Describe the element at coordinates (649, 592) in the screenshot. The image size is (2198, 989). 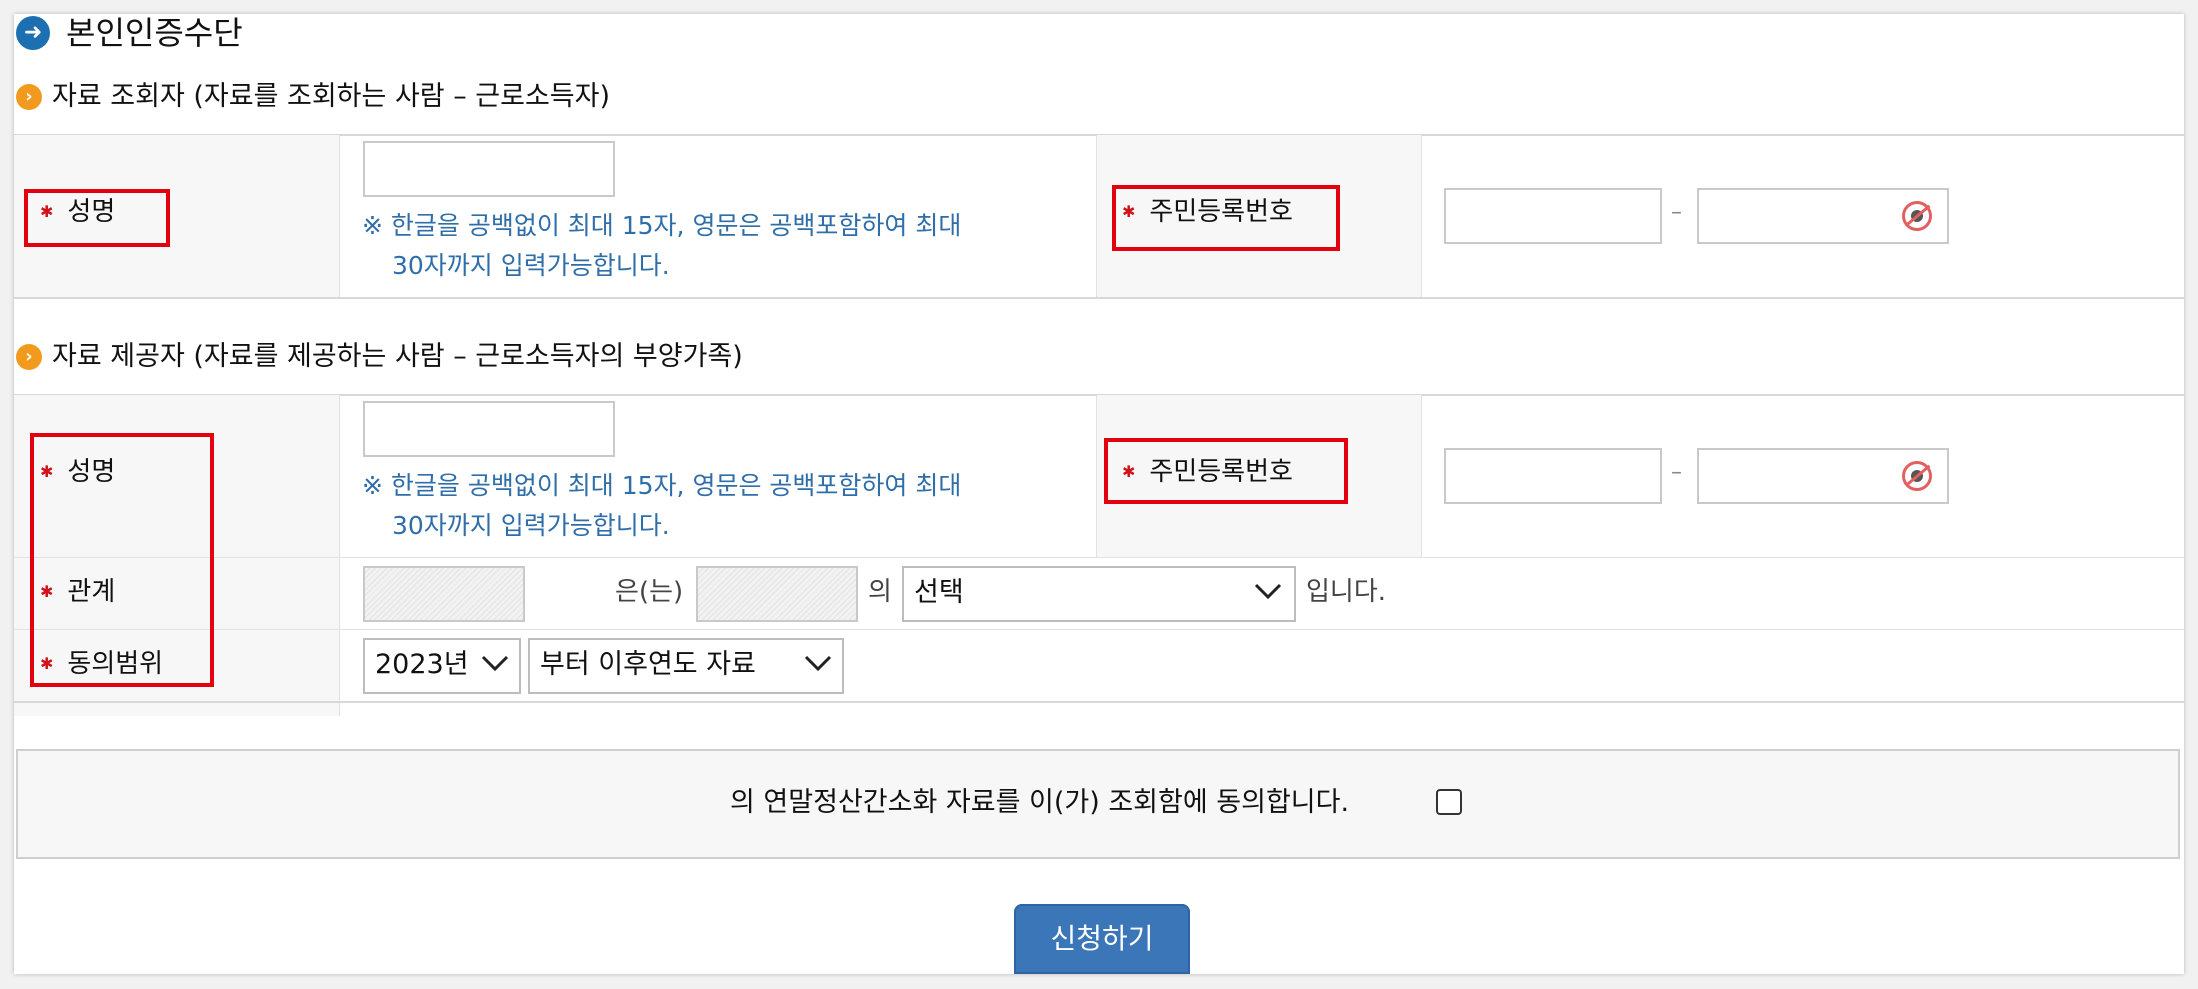
I see `relation-connector-1: 은(는)` at that location.